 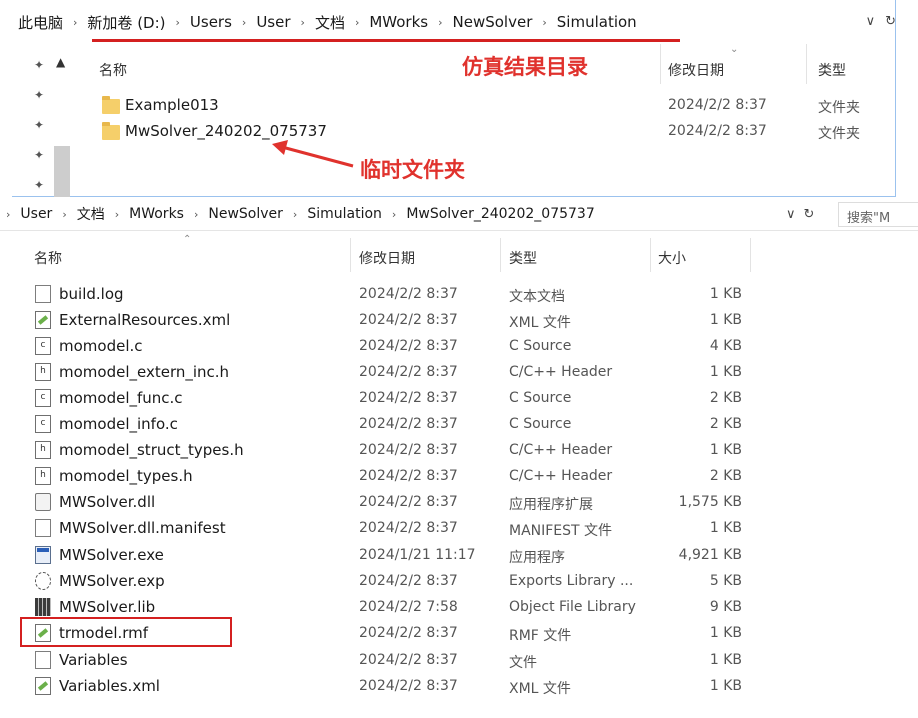 What do you see at coordinates (211, 22) in the screenshot?
I see `breadcrumb-users: Users` at bounding box center [211, 22].